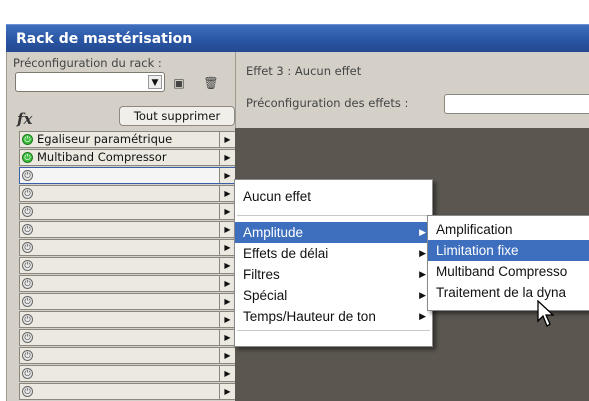  I want to click on submenu-item: Limitation fixe, so click(508, 250).